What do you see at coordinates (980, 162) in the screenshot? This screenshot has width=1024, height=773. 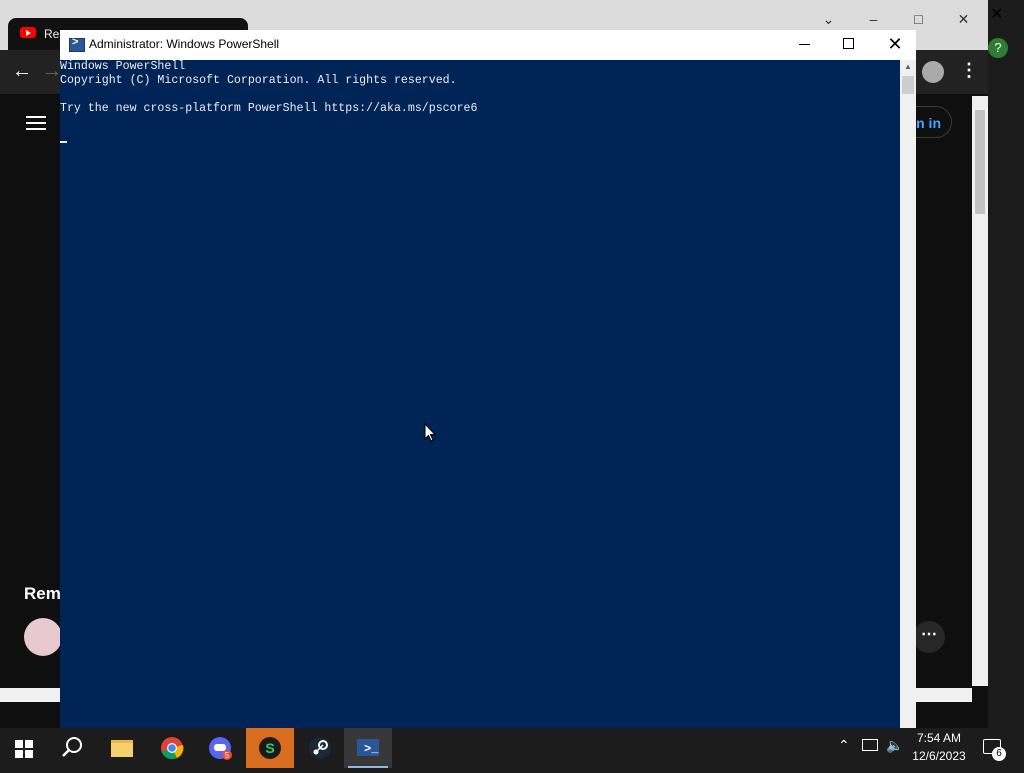 I see `page-scrollbar-thumb` at bounding box center [980, 162].